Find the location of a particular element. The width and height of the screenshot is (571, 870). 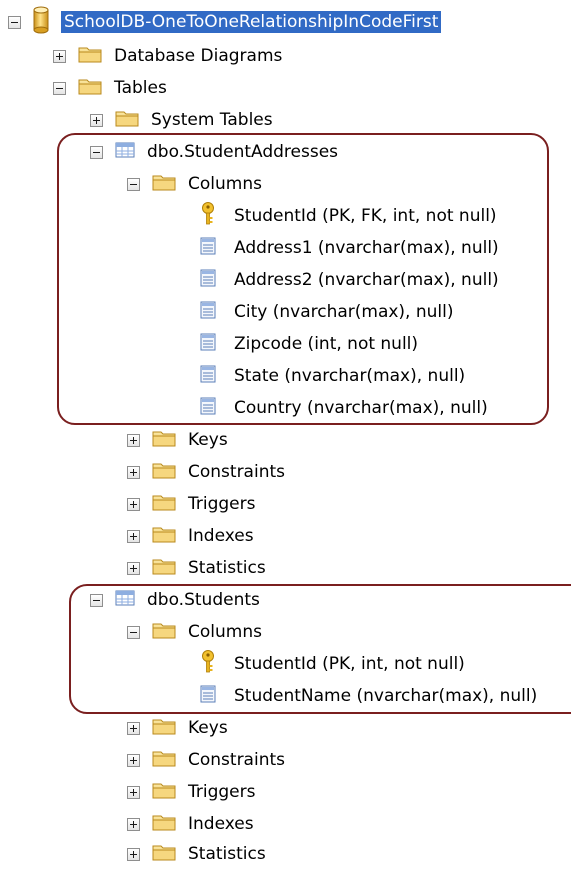

node-label: State (nvarchar(max), null) is located at coordinates (349, 376).